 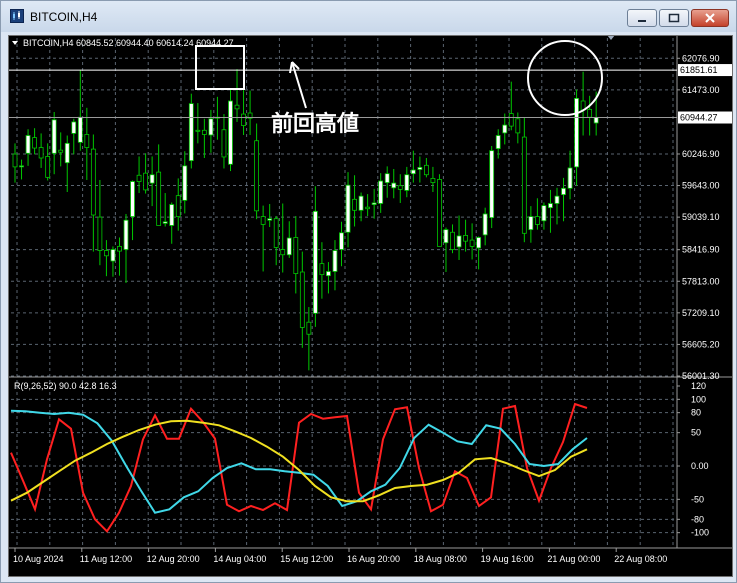 I want to click on maximize-button, so click(x=674, y=18).